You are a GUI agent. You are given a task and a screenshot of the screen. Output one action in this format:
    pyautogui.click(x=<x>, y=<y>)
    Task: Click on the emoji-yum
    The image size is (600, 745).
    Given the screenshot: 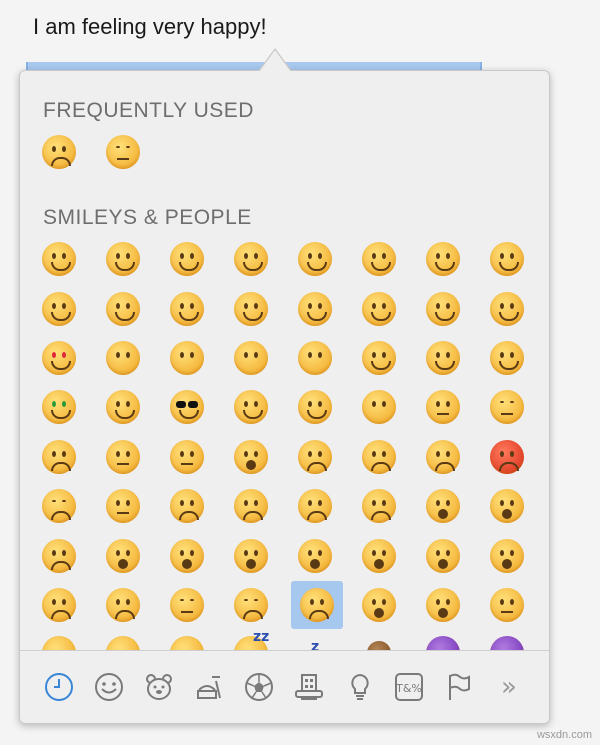 What is the action you would take?
    pyautogui.click(x=443, y=309)
    